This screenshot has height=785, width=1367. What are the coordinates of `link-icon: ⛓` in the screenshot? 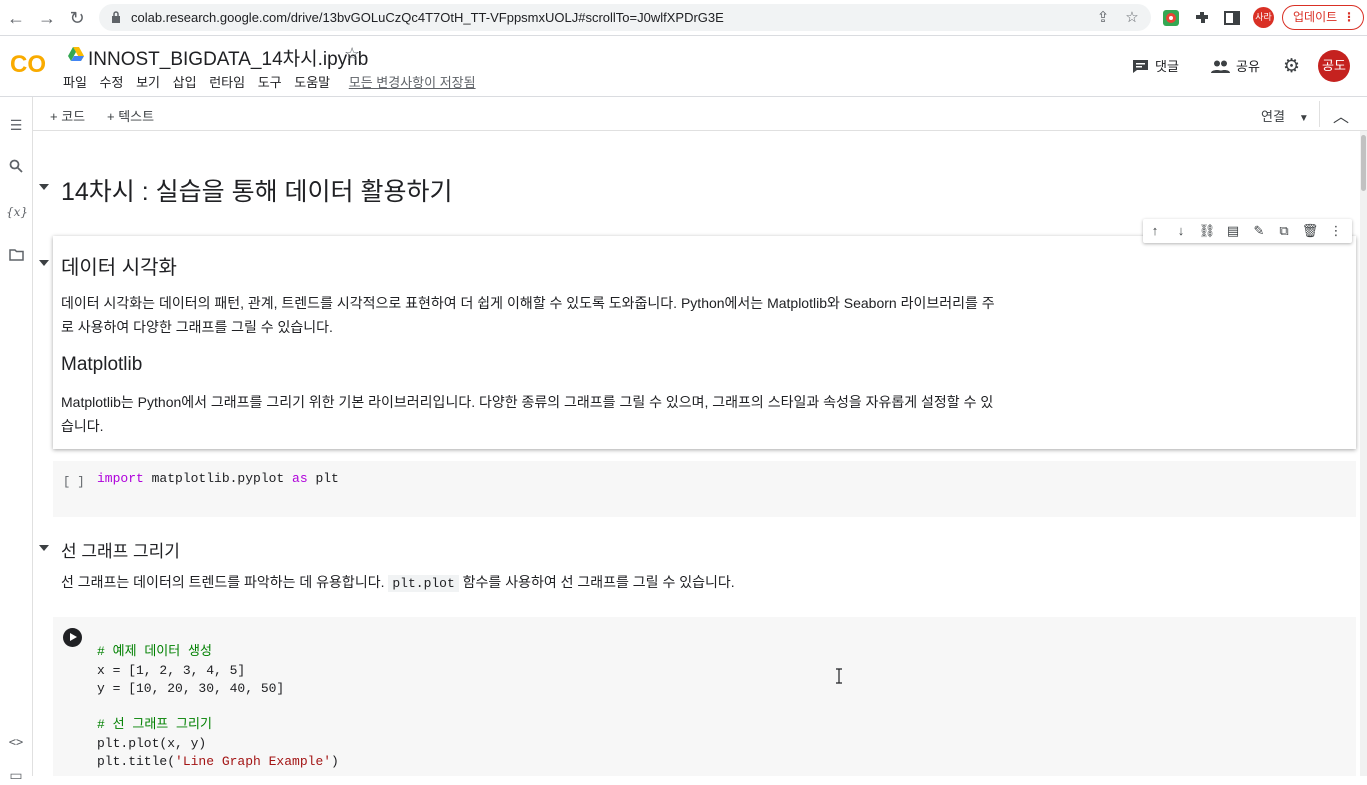 It's located at (1207, 231).